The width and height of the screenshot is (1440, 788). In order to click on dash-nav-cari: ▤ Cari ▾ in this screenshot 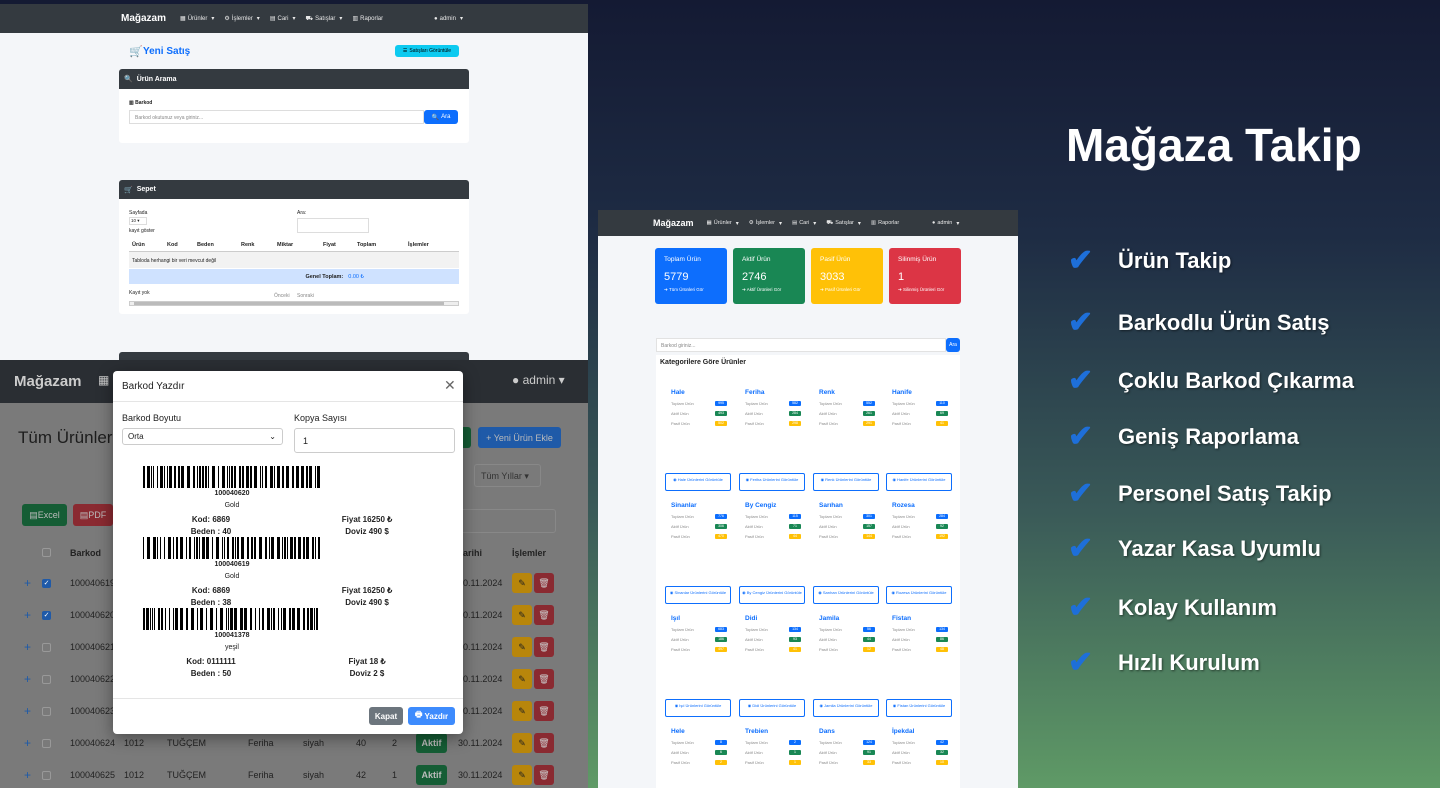, I will do `click(804, 223)`.